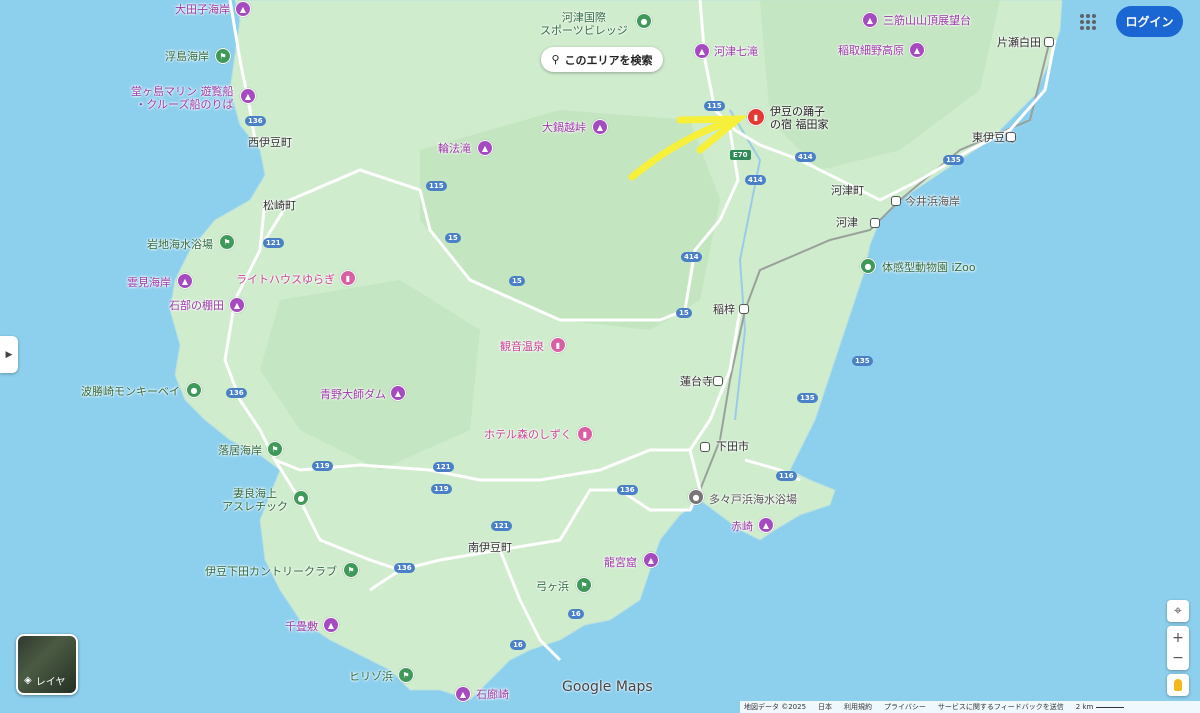  What do you see at coordinates (1149, 21) in the screenshot?
I see `login-button: ログイン` at bounding box center [1149, 21].